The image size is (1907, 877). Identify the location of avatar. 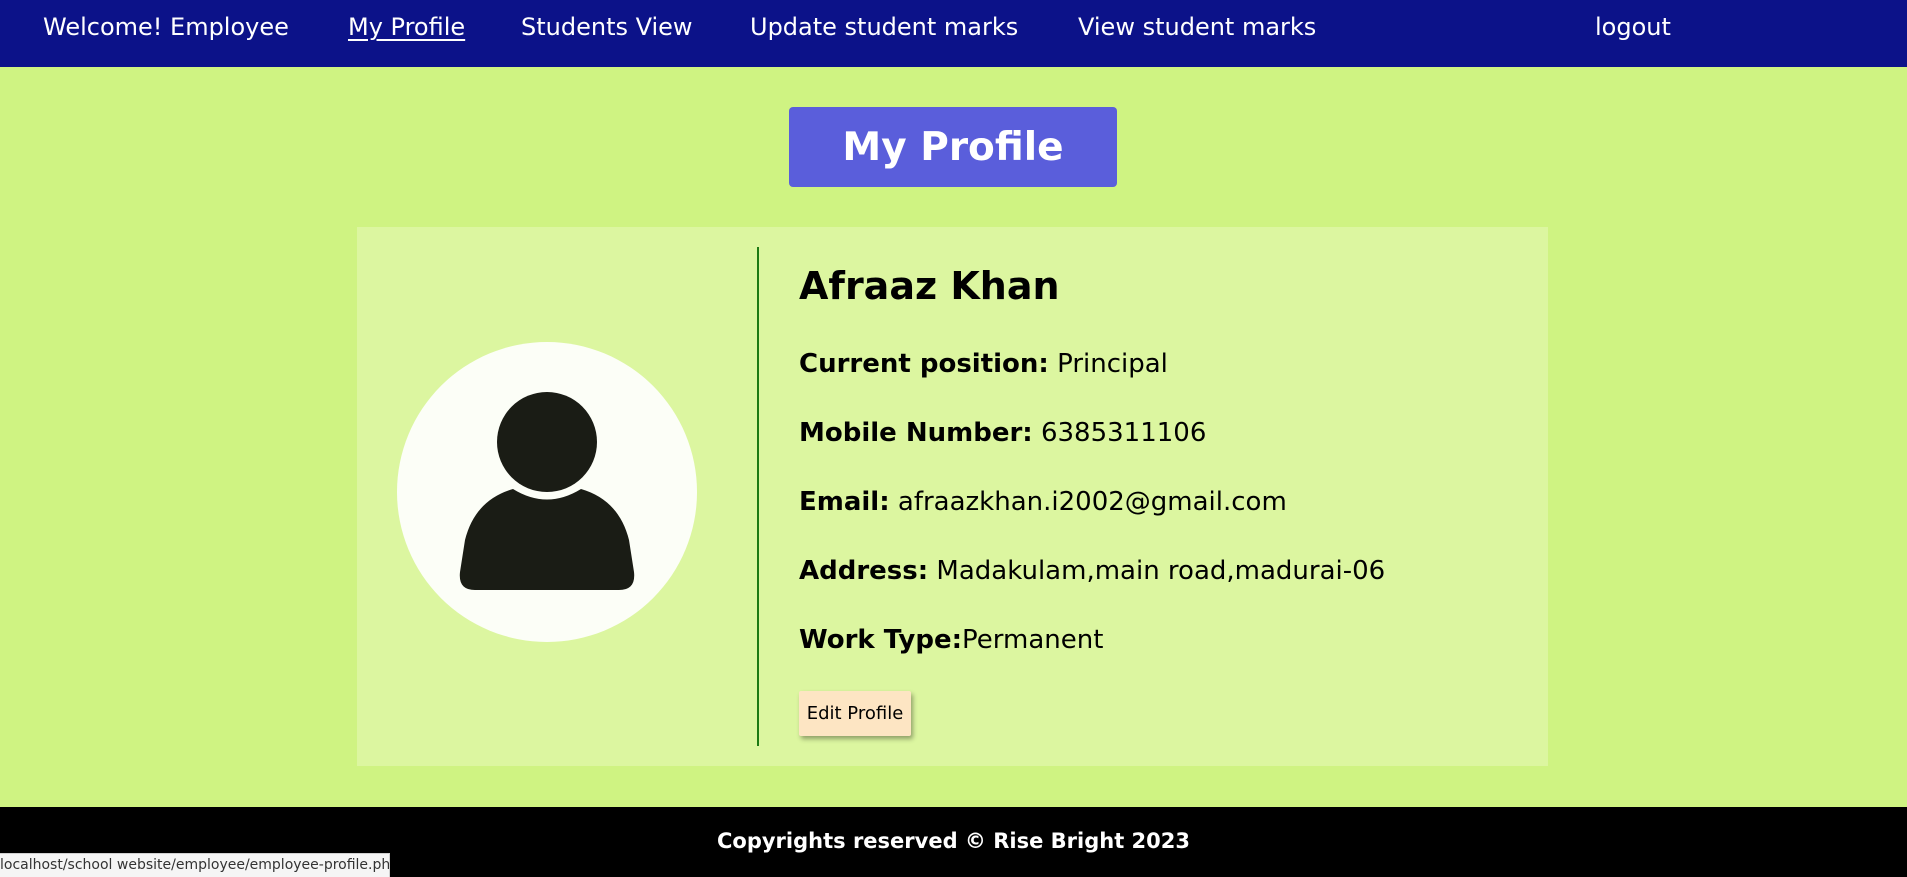
(547, 492).